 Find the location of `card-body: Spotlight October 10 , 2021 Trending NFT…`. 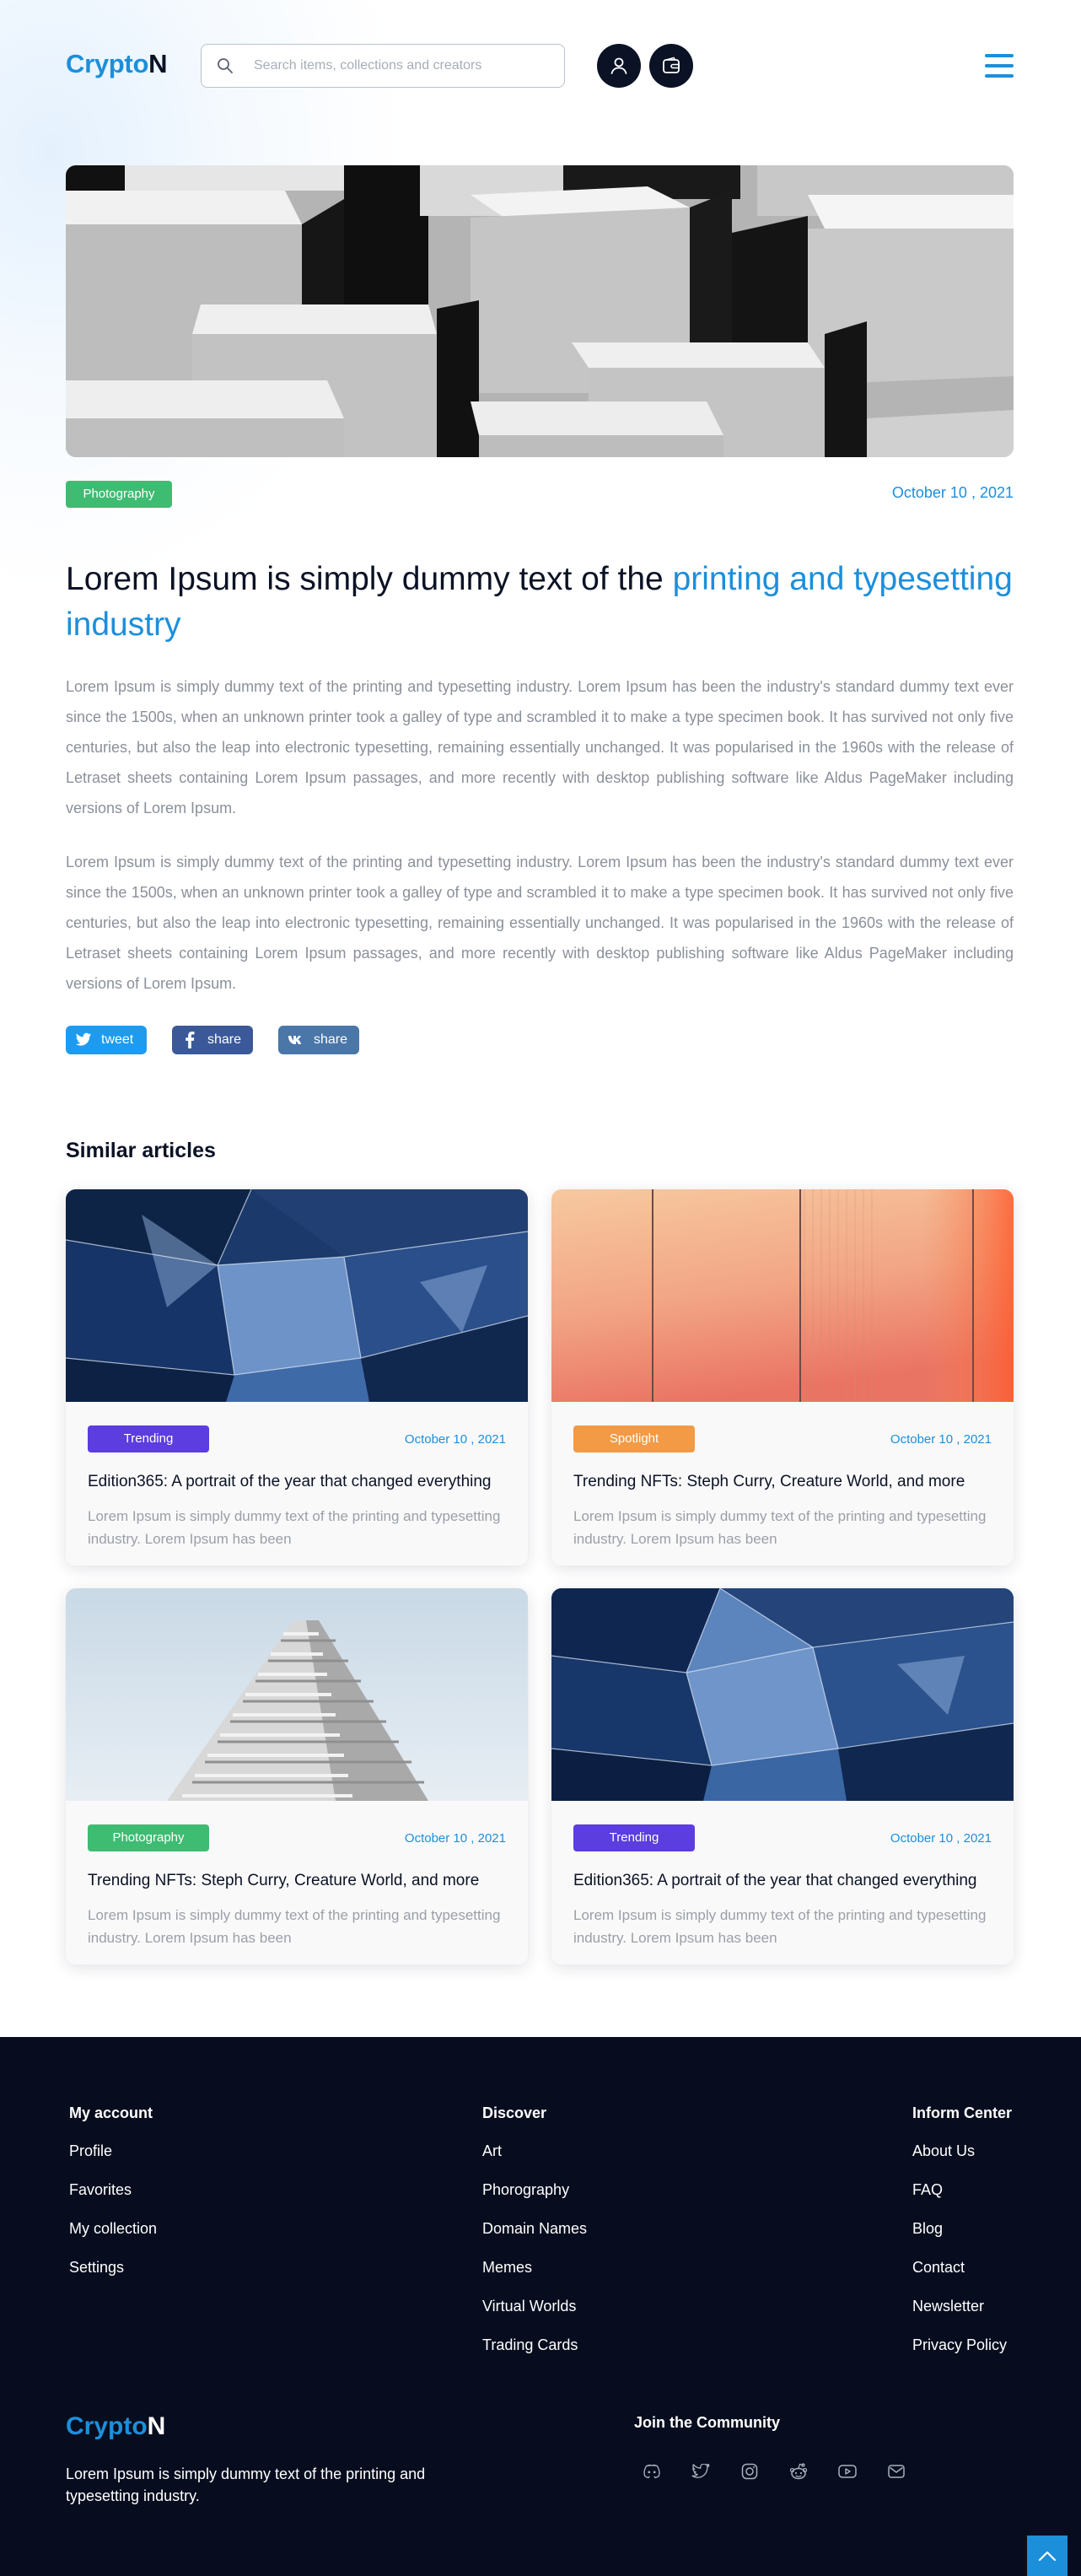

card-body: Spotlight October 10 , 2021 Trending NFT… is located at coordinates (782, 1484).